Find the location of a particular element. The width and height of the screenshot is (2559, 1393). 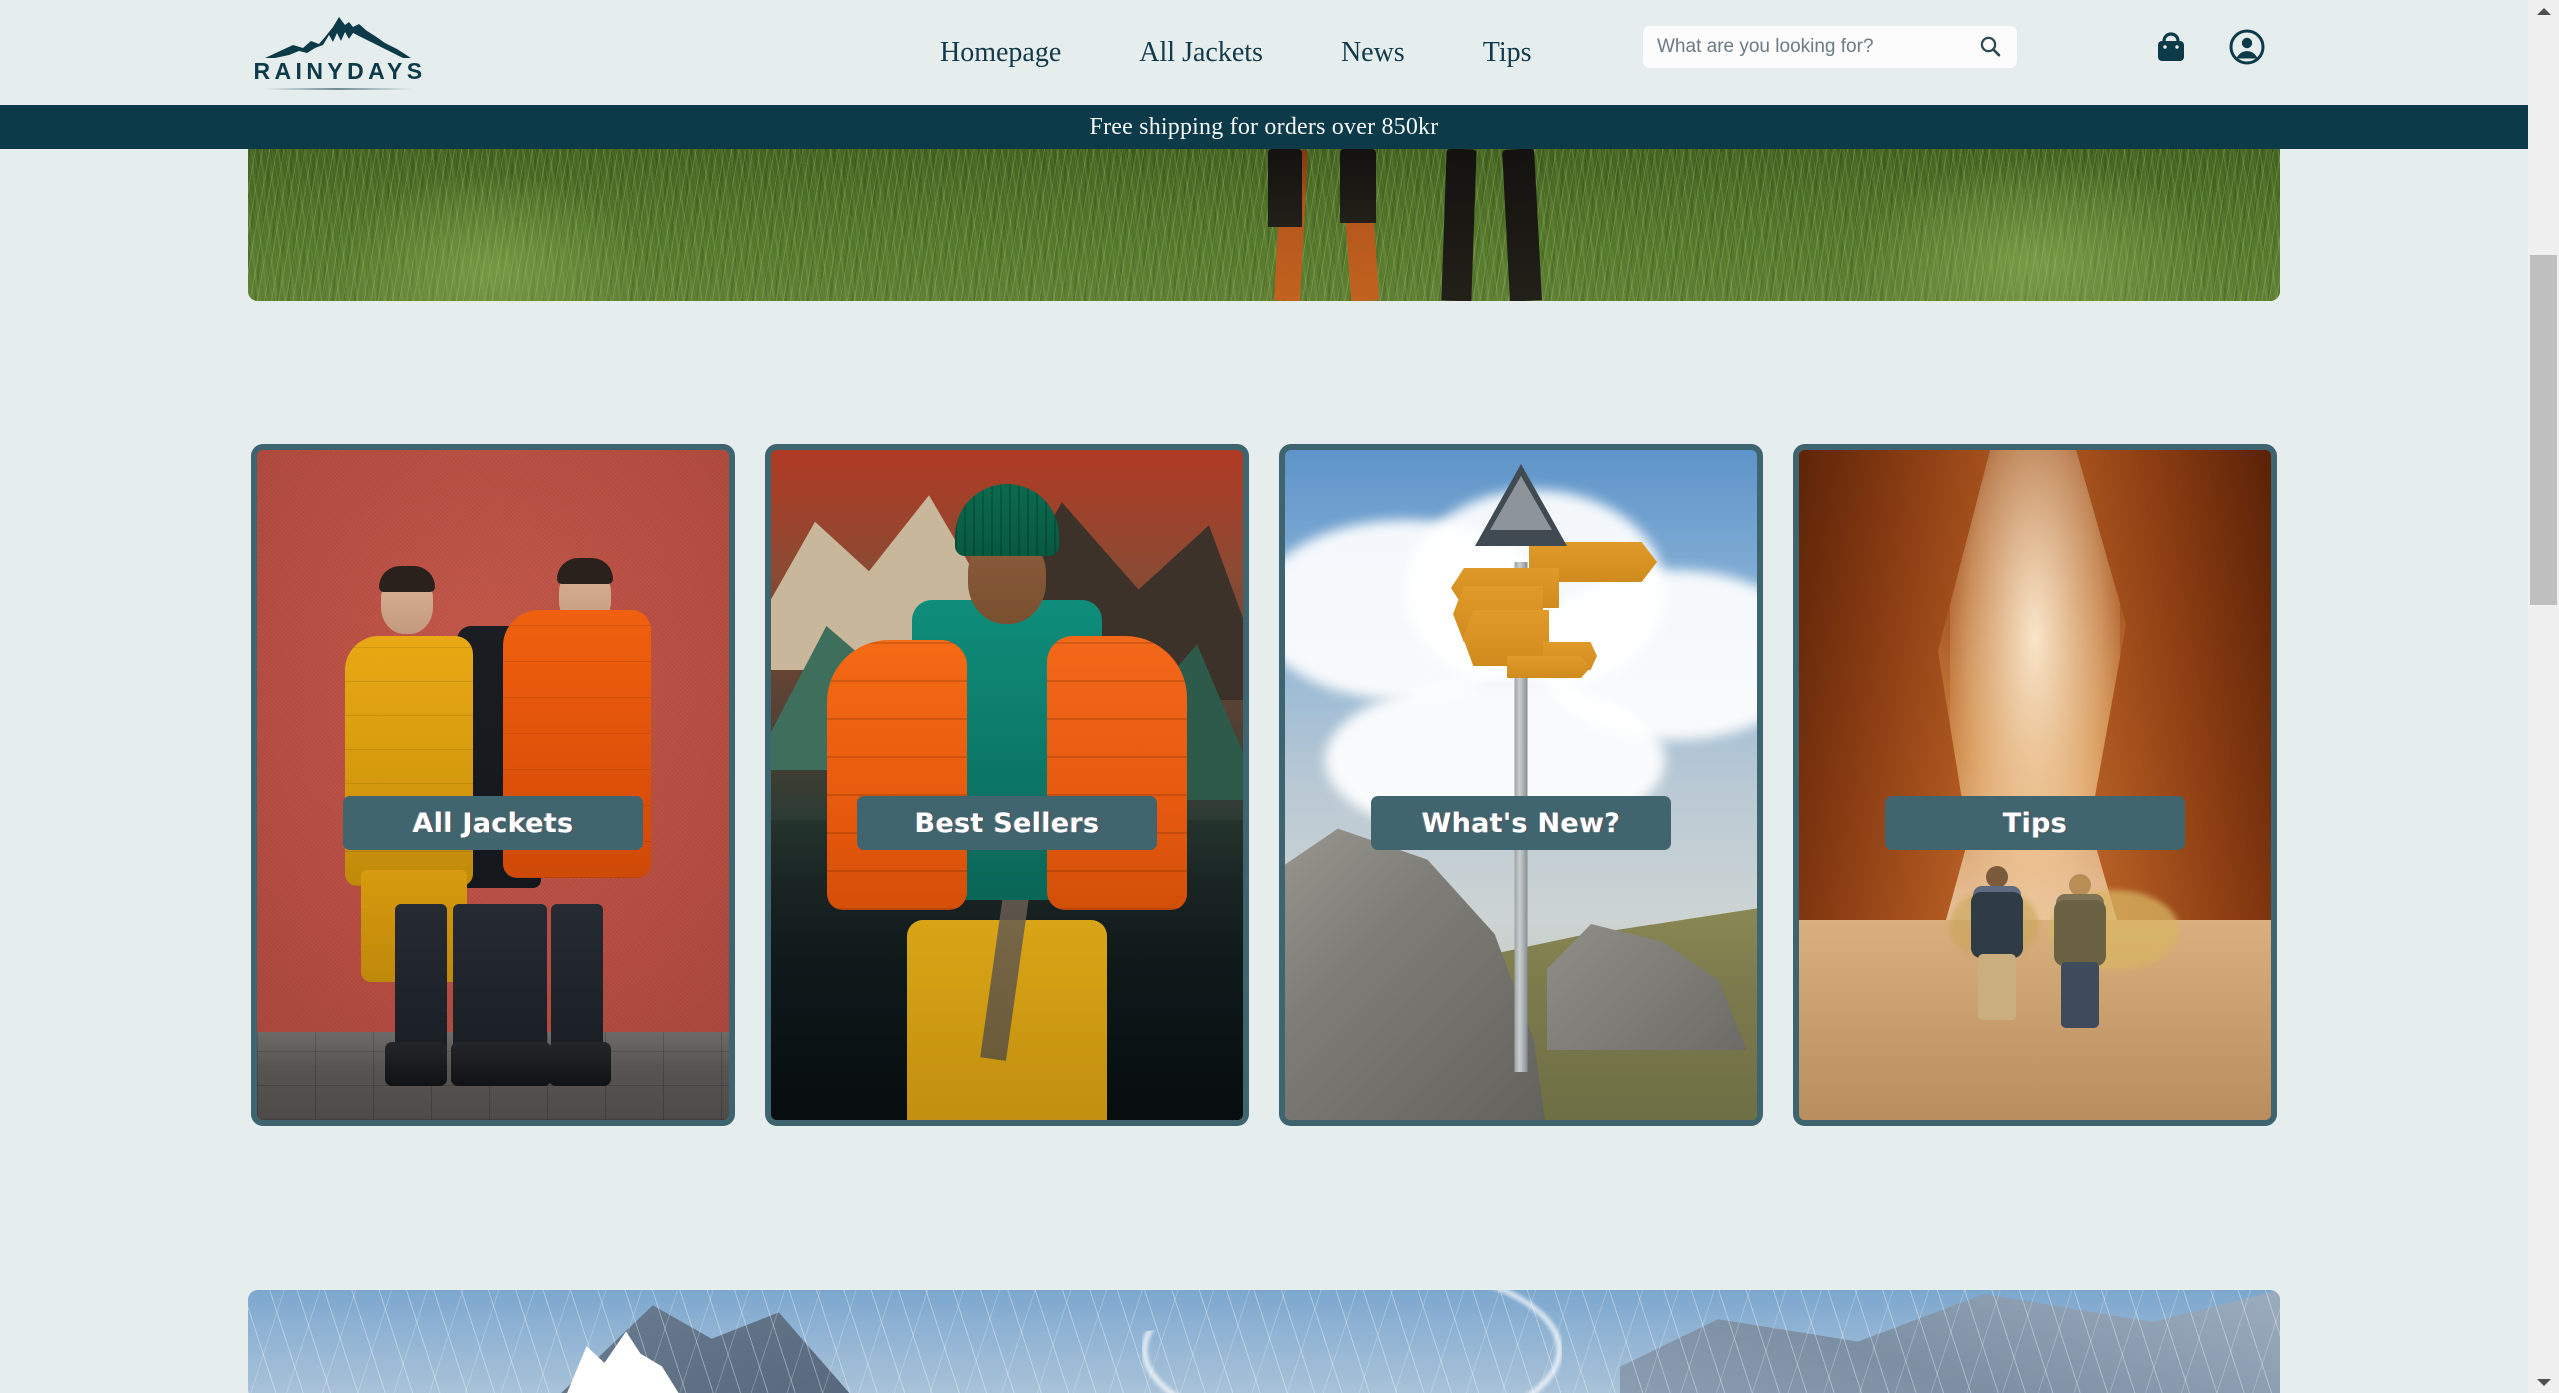

category-label-text: Tips is located at coordinates (2035, 823).